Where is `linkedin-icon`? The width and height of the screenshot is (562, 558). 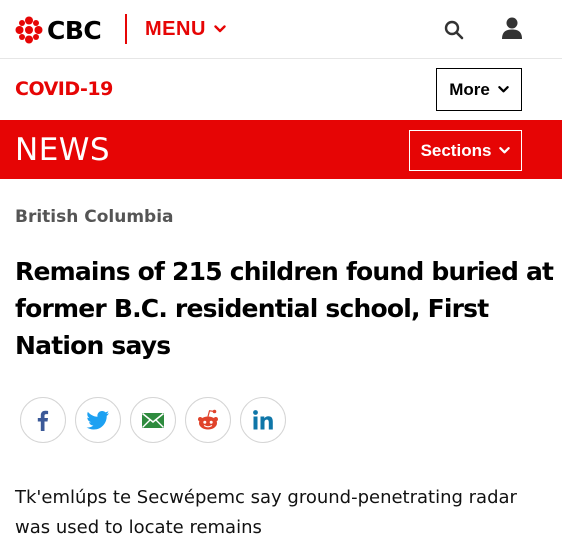
linkedin-icon is located at coordinates (263, 420).